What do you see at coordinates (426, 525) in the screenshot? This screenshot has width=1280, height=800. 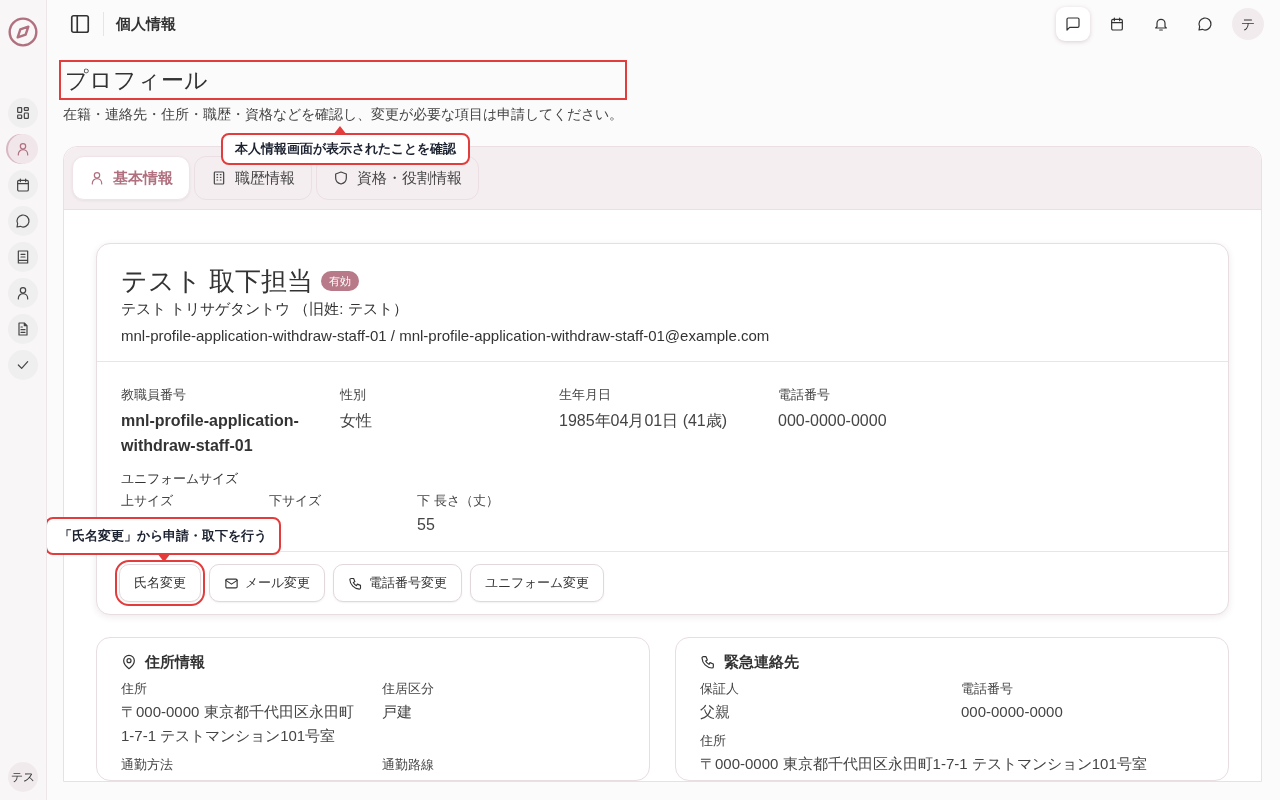 I see `field-value: 55` at bounding box center [426, 525].